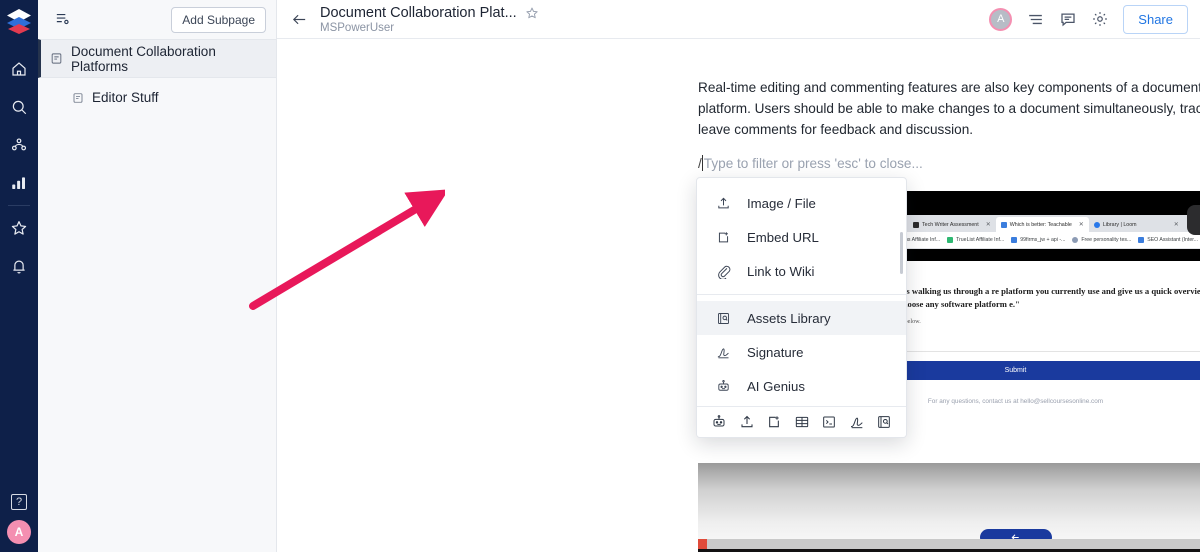  Describe the element at coordinates (829, 422) in the screenshot. I see `code-block-icon` at that location.